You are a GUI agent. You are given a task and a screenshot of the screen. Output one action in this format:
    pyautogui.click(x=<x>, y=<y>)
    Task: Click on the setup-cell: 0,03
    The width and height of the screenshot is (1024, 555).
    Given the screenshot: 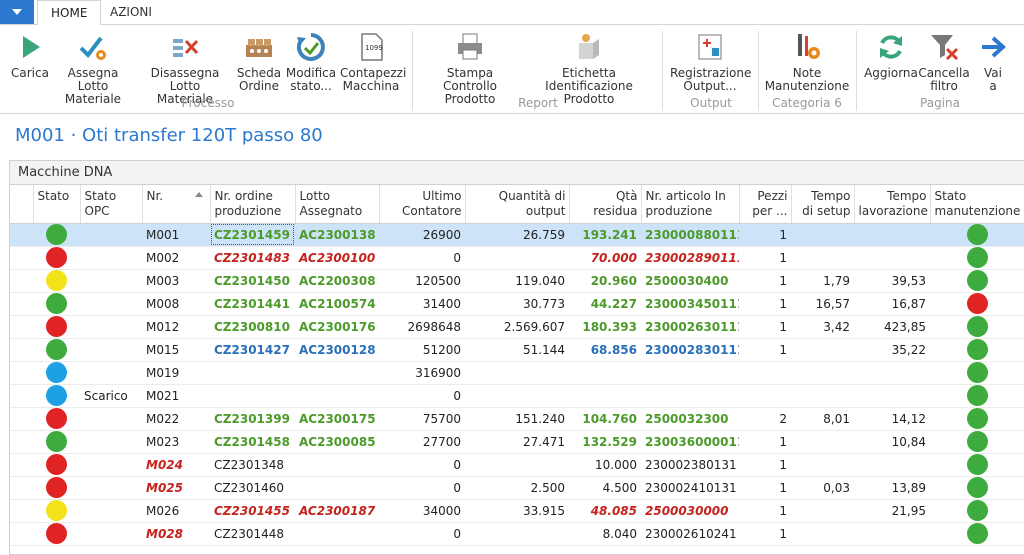 What is the action you would take?
    pyautogui.click(x=822, y=488)
    